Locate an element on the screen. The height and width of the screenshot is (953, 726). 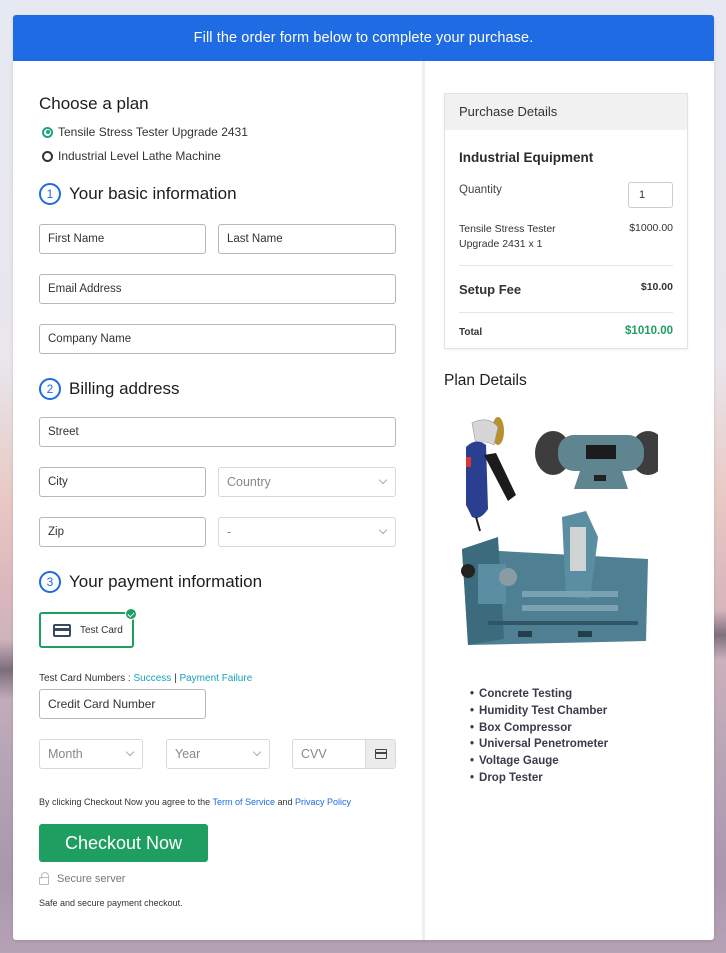
setup-fee-label: Setup Fee is located at coordinates (490, 289).